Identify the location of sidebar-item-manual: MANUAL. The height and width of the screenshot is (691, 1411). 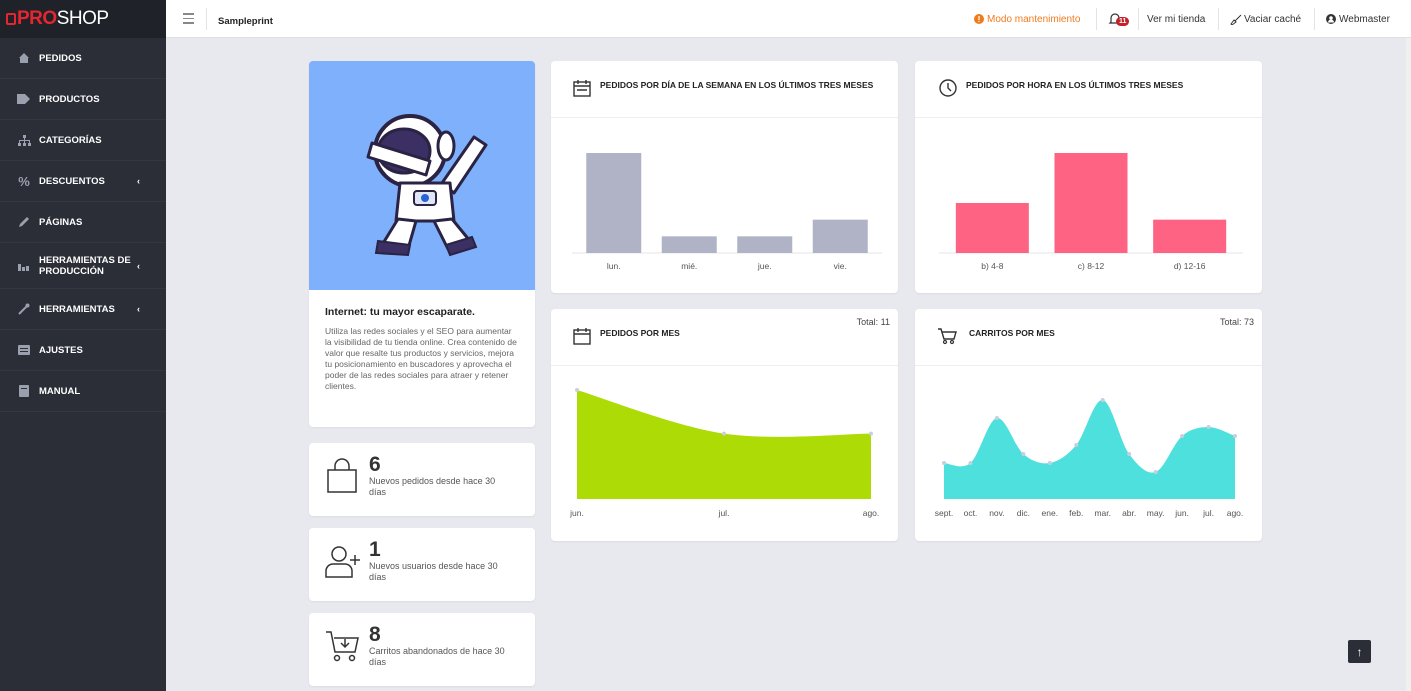
(83, 391).